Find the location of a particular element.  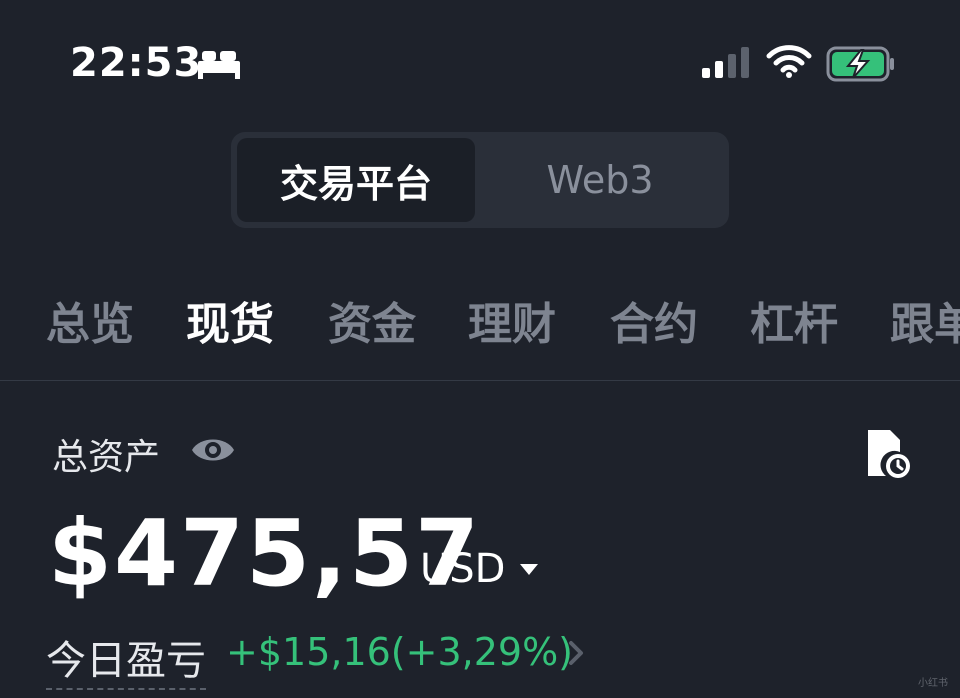

battery-charging-icon is located at coordinates (860, 64).